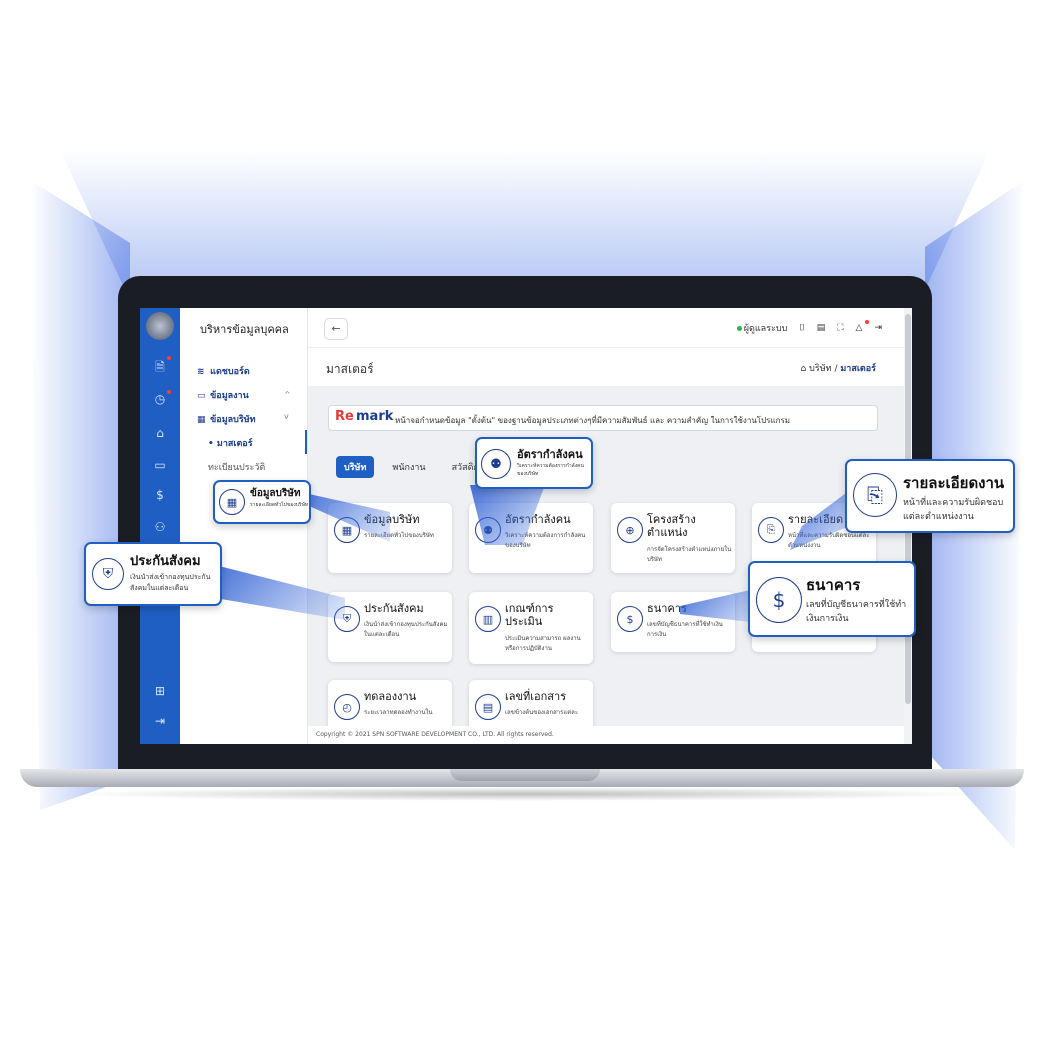 The height and width of the screenshot is (1050, 1050). Describe the element at coordinates (610, 367) in the screenshot. I see `page-header: มาสเตอร์ ⌂ บริษัท / มาสเตอร์` at that location.